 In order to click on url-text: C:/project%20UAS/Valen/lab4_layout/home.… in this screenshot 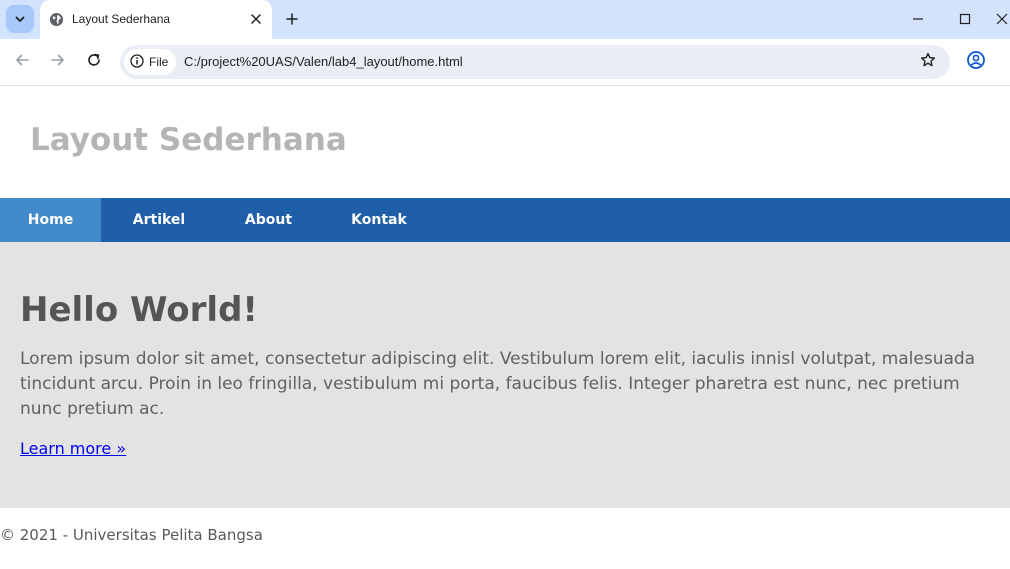, I will do `click(323, 61)`.